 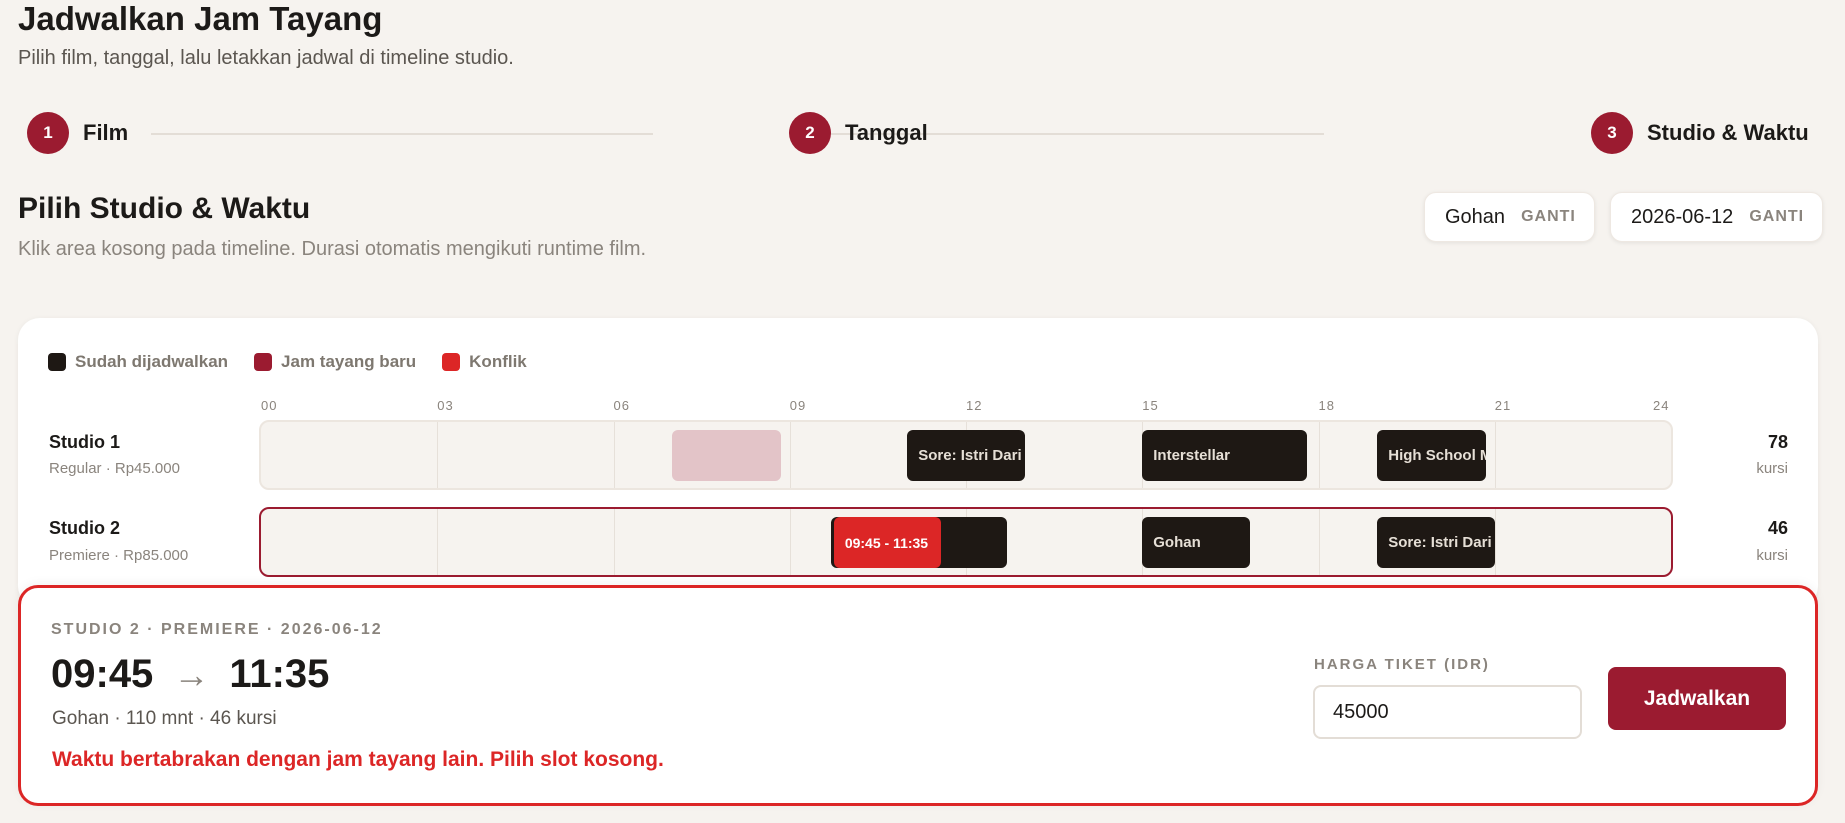 I want to click on arrow-right-icon: →, so click(x=191, y=674).